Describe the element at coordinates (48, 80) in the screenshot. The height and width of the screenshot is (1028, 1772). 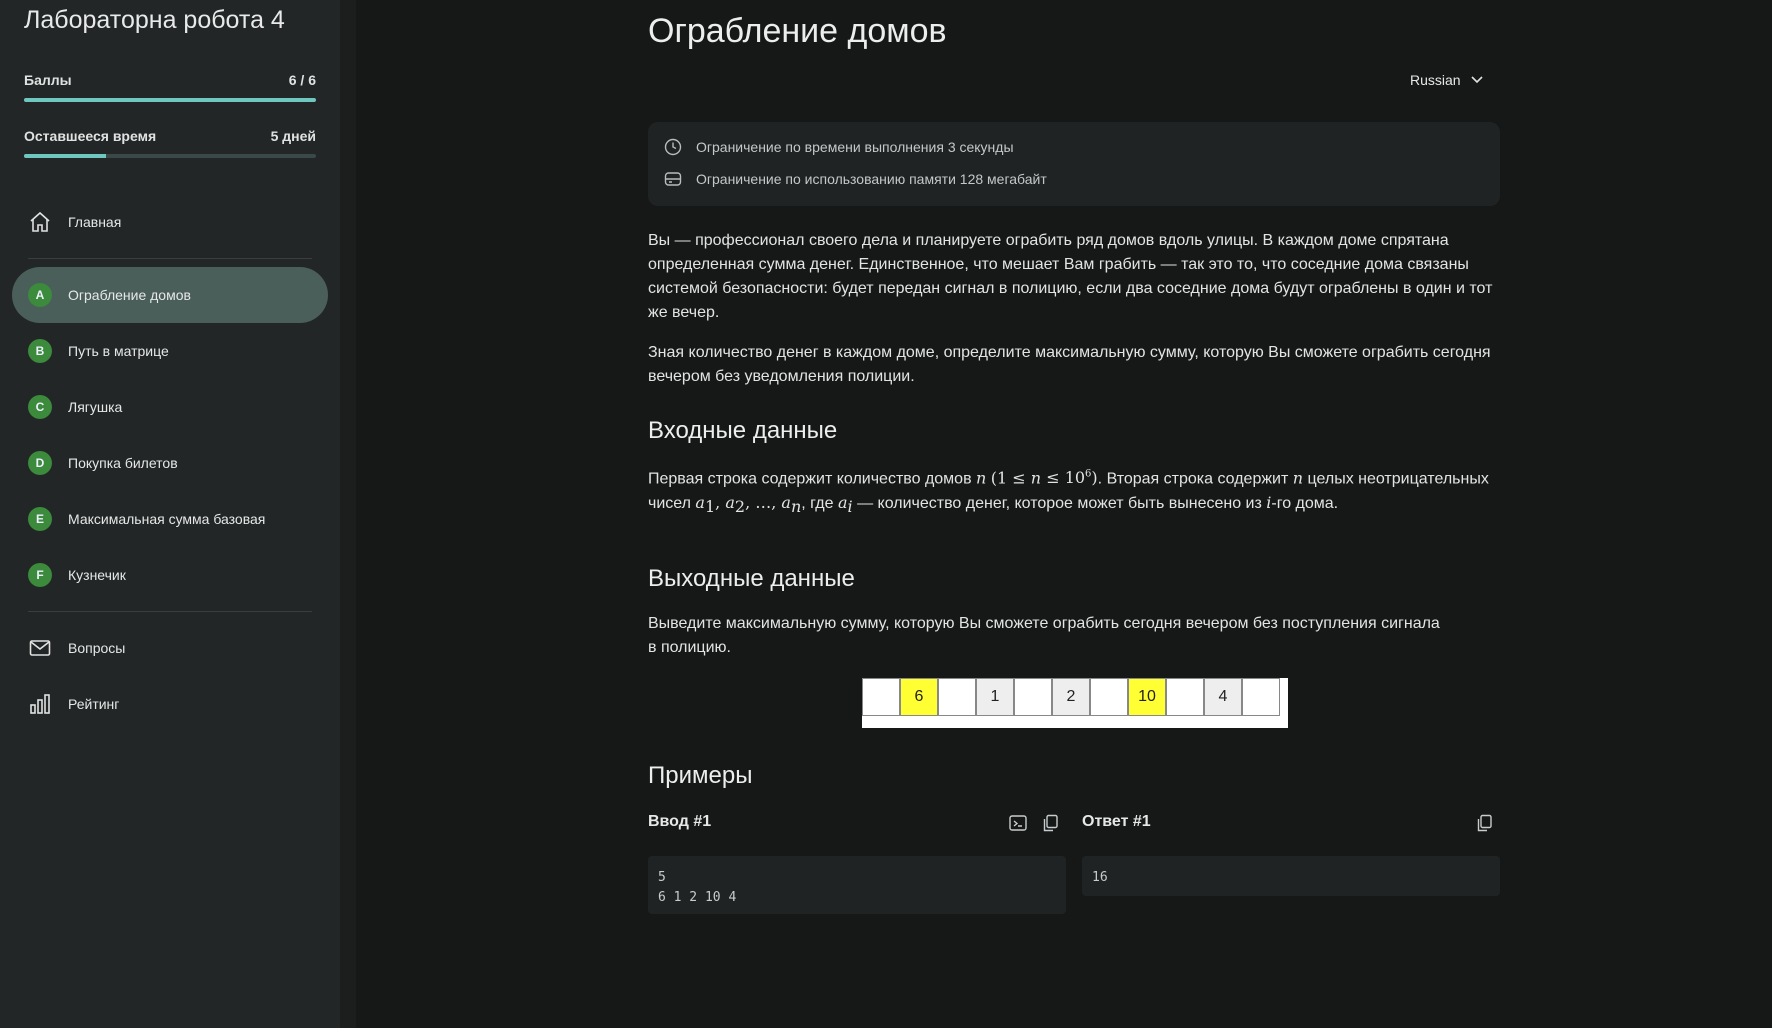
I see `score-label: Баллы` at that location.